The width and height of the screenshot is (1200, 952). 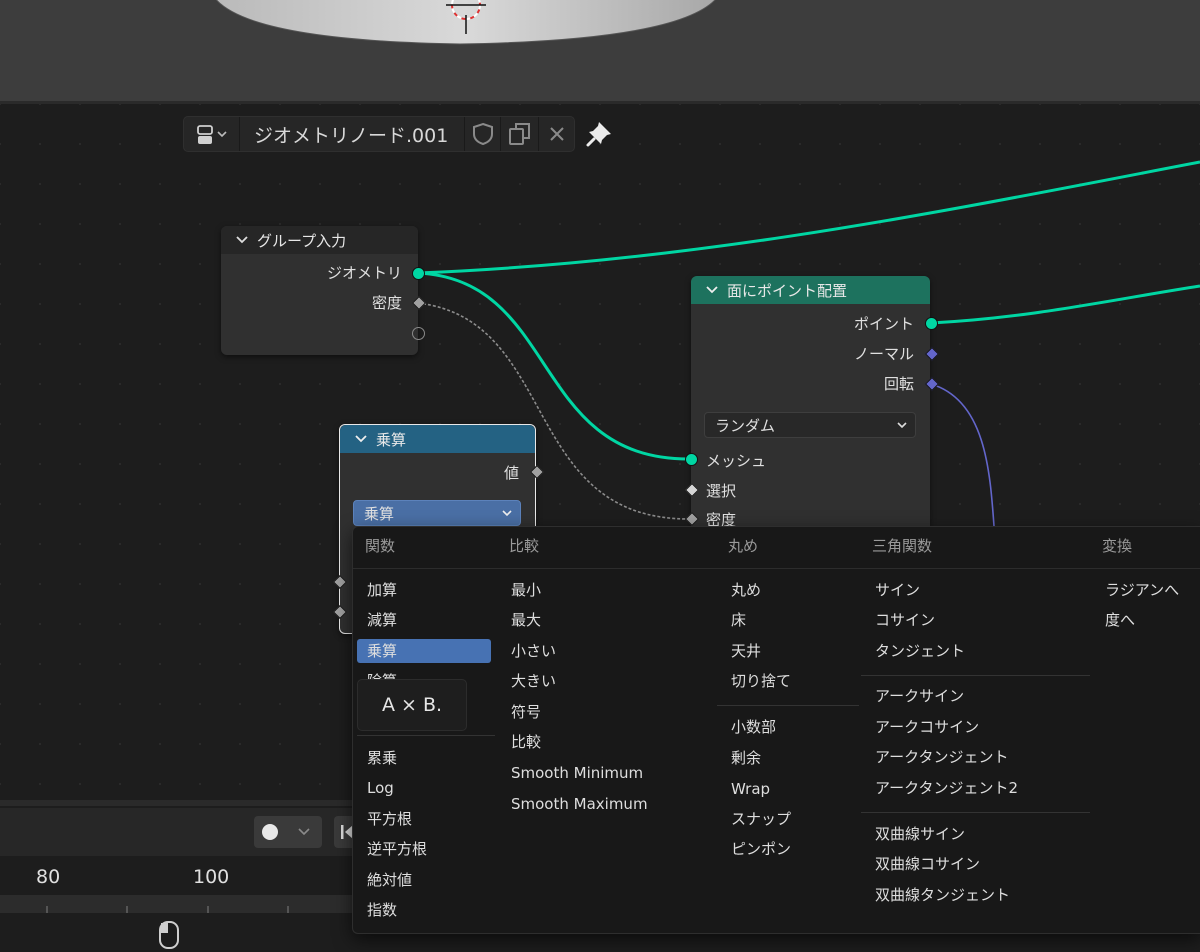 I want to click on dropdown-value: ランダム, so click(x=745, y=425).